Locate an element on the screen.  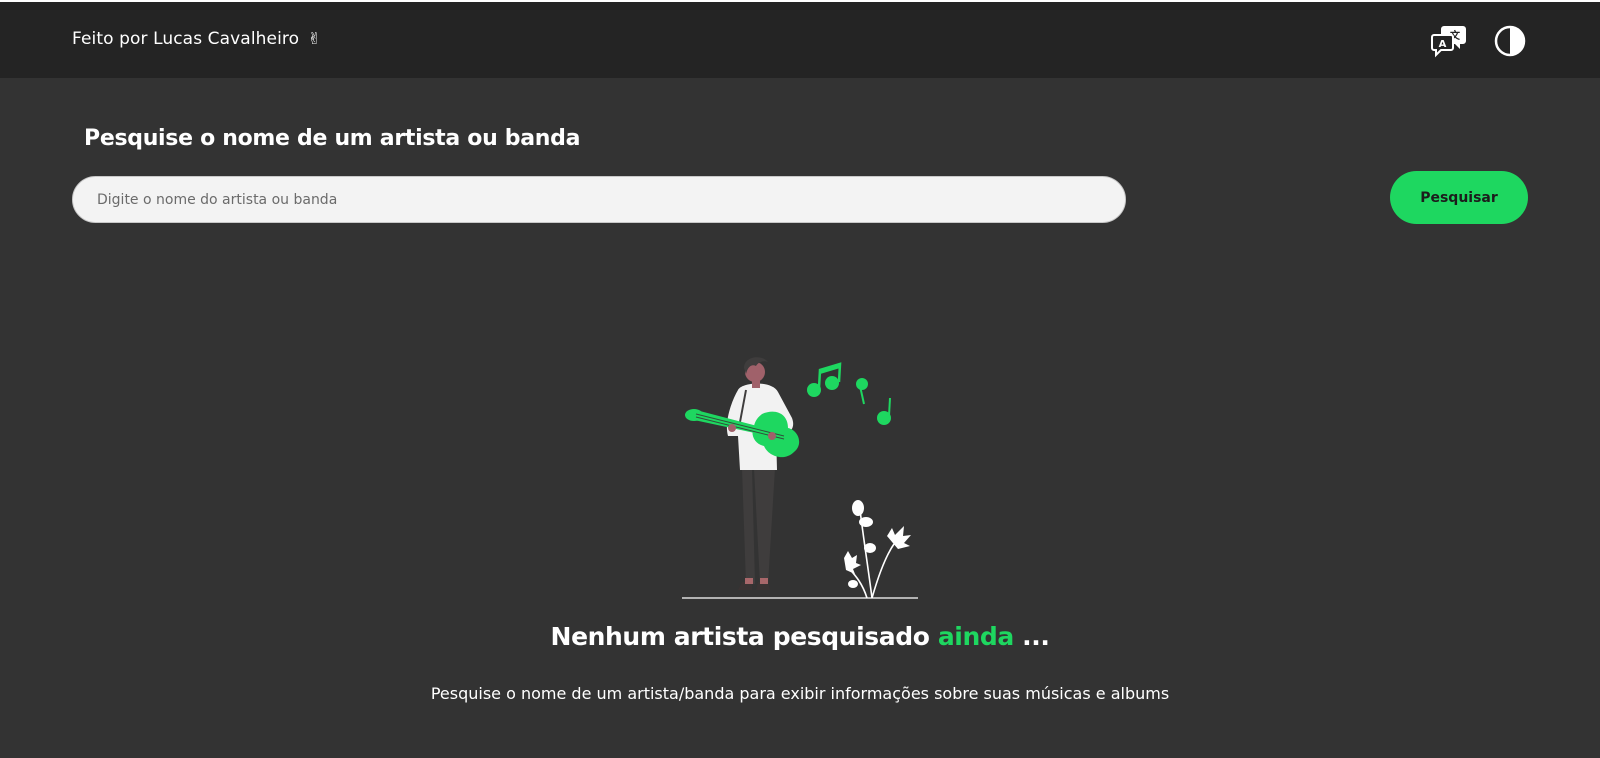
svg-text: A is located at coordinates (1443, 44).